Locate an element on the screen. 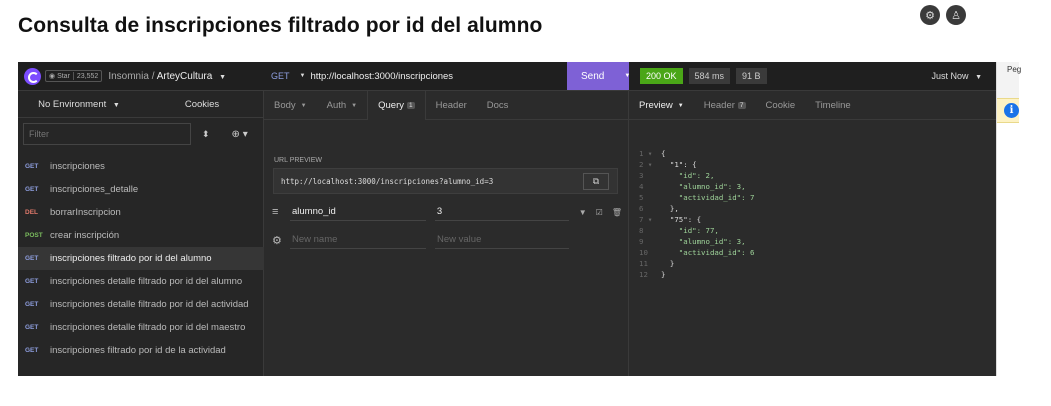  checkbox-icon: ☑ is located at coordinates (599, 212).